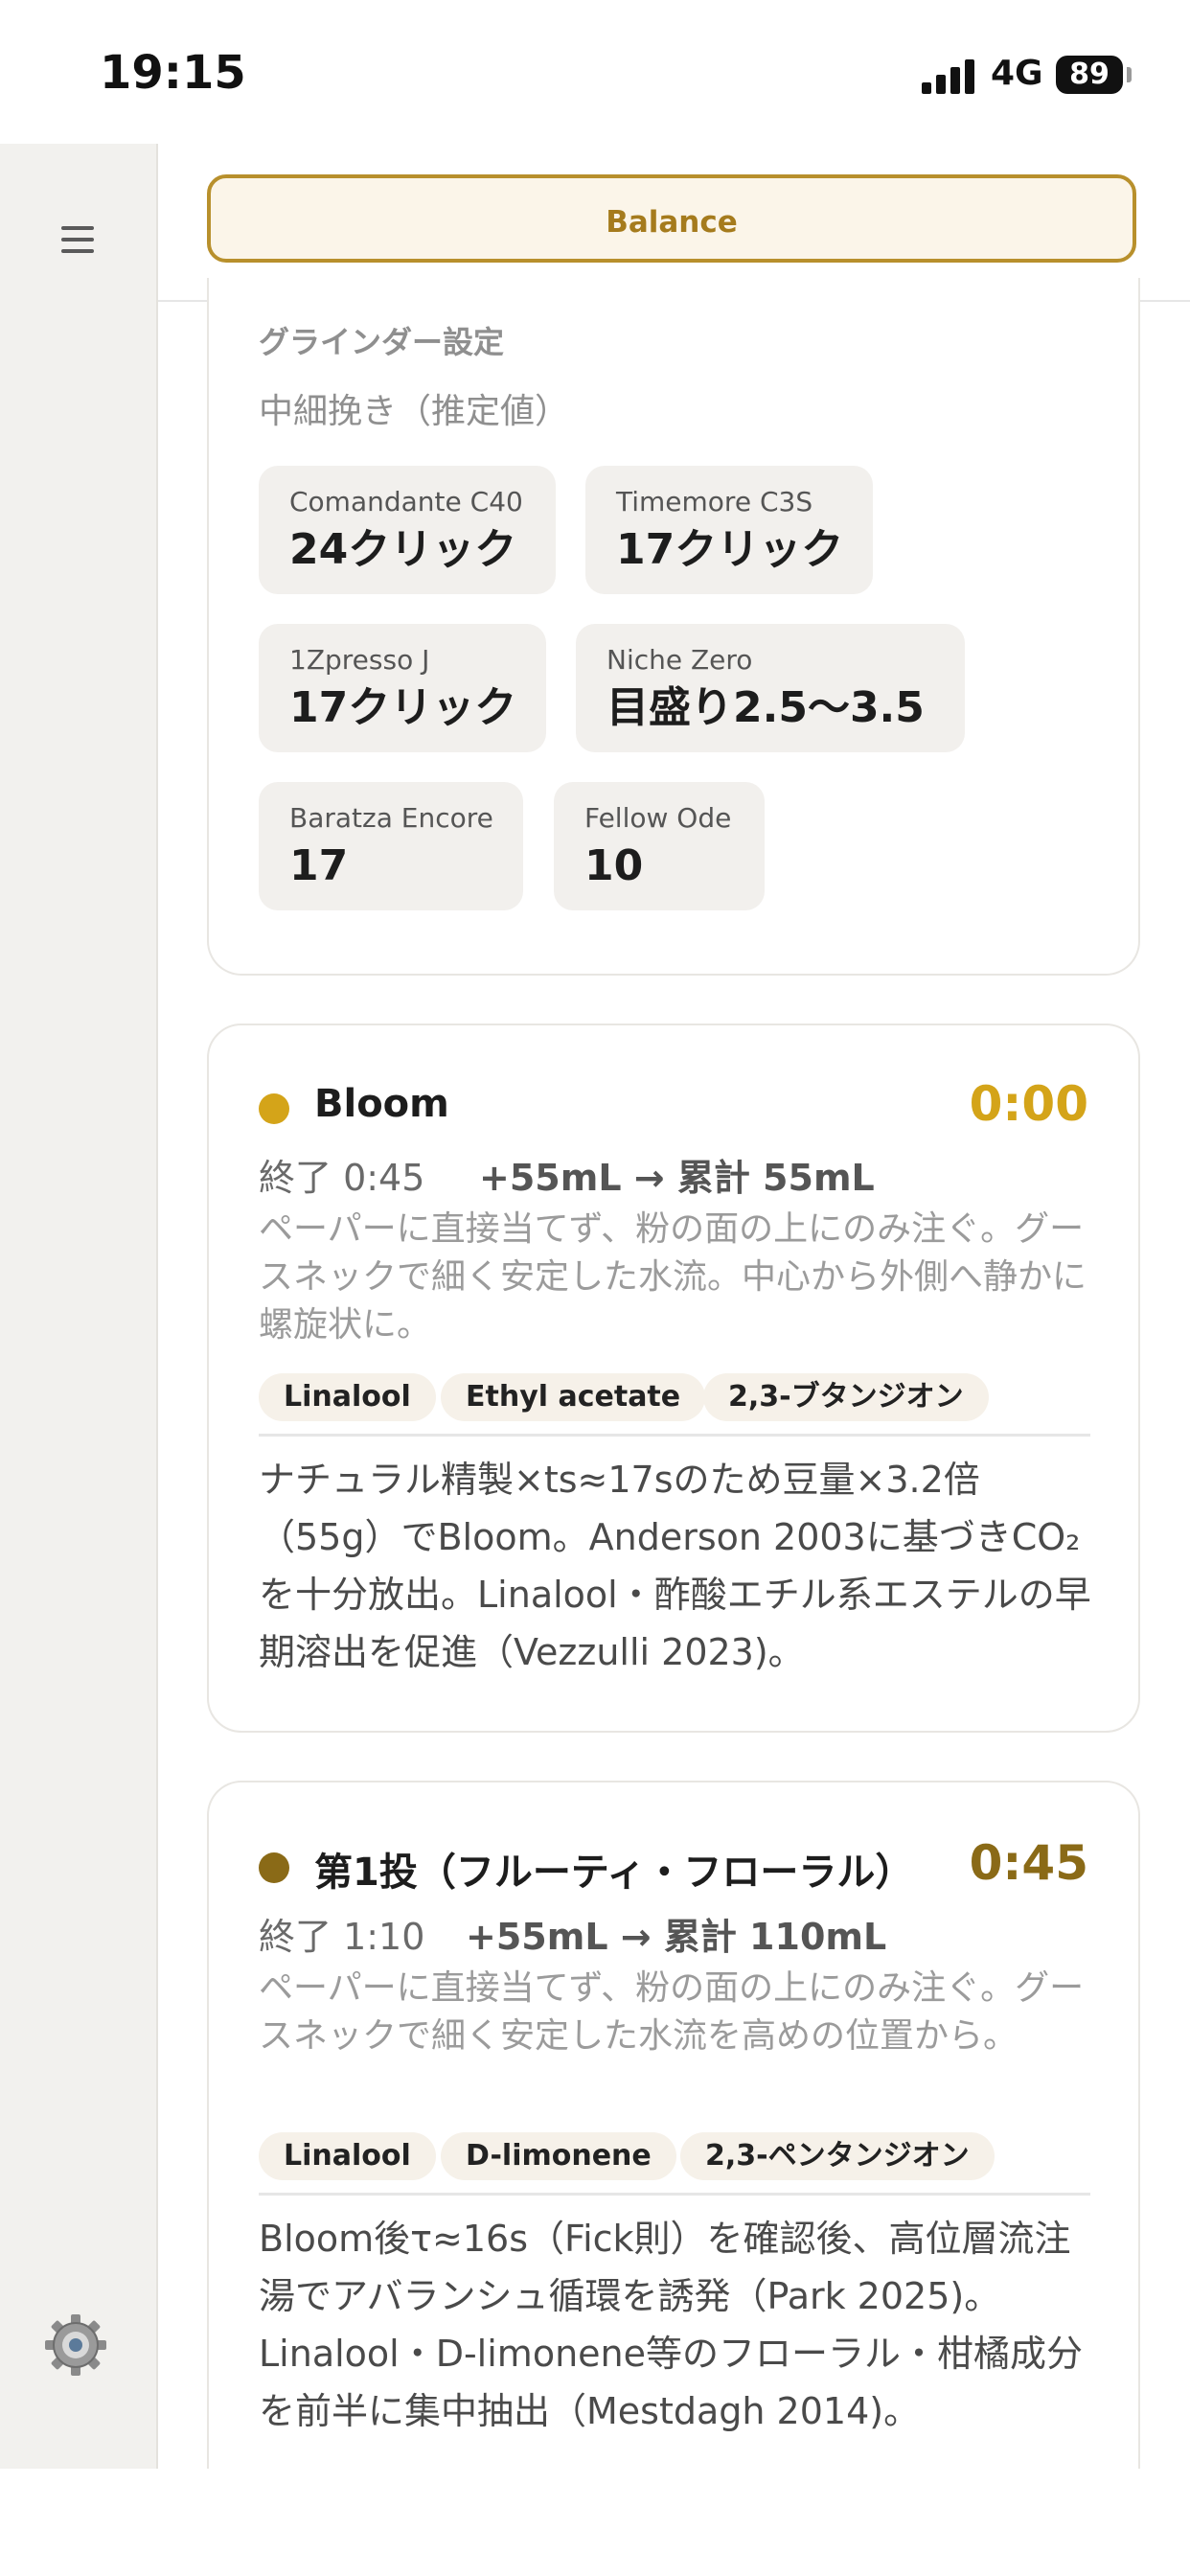 The image size is (1190, 2576). What do you see at coordinates (1017, 73) in the screenshot?
I see `network-label: 4G` at bounding box center [1017, 73].